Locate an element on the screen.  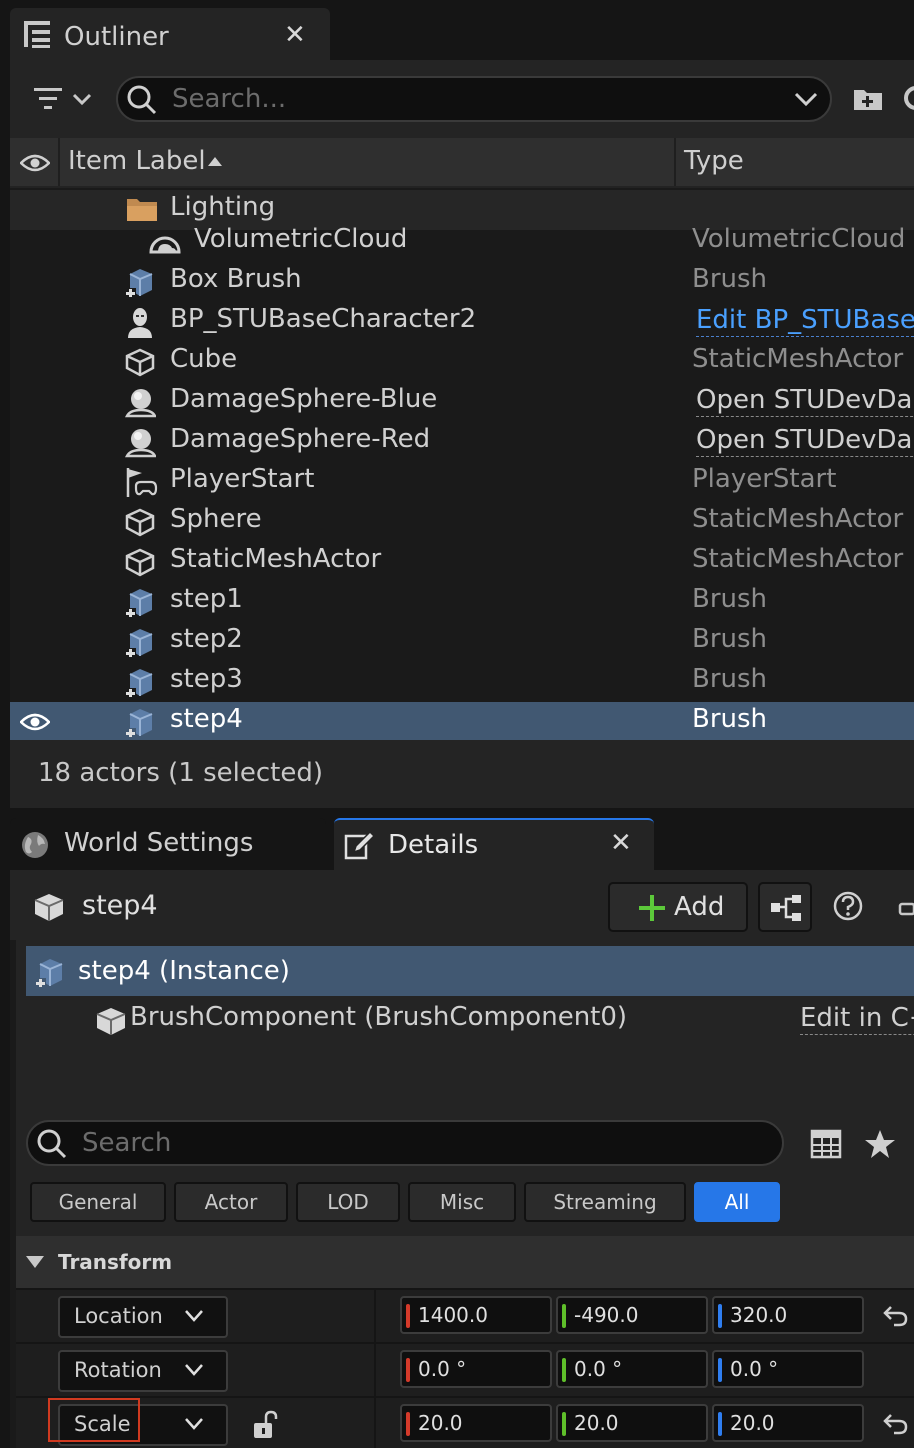
world-settings-tab-title: World Settings is located at coordinates (159, 843).